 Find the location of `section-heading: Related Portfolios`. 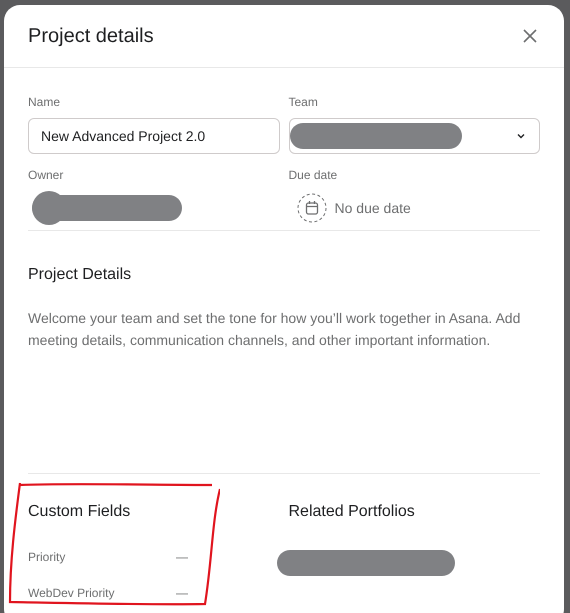

section-heading: Related Portfolios is located at coordinates (352, 512).